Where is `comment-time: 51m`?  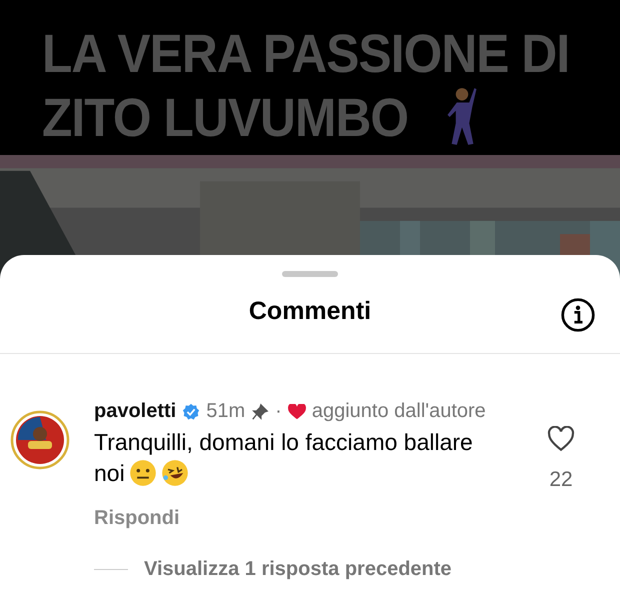
comment-time: 51m is located at coordinates (226, 411).